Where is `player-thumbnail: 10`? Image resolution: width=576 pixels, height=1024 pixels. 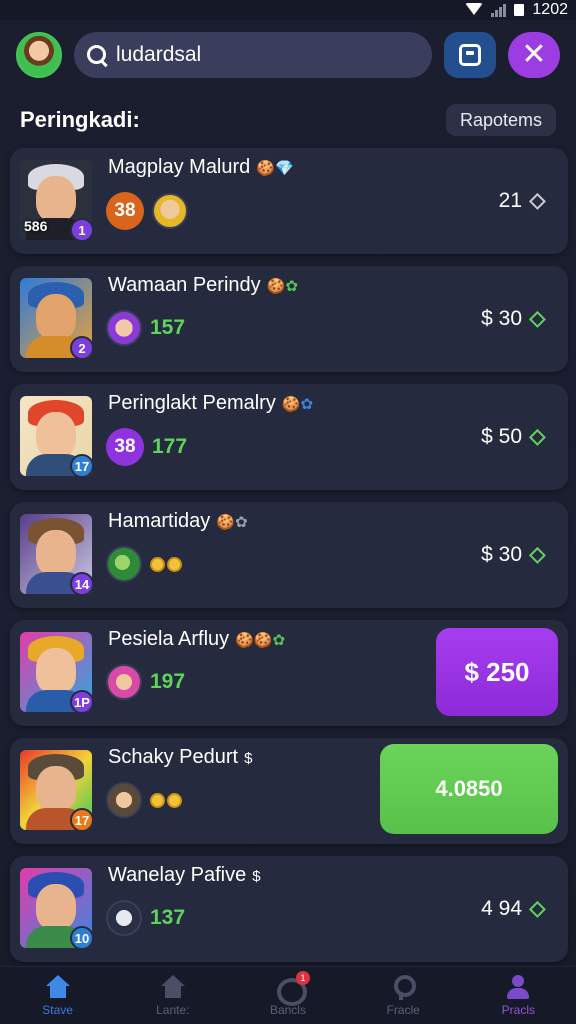 player-thumbnail: 10 is located at coordinates (56, 908).